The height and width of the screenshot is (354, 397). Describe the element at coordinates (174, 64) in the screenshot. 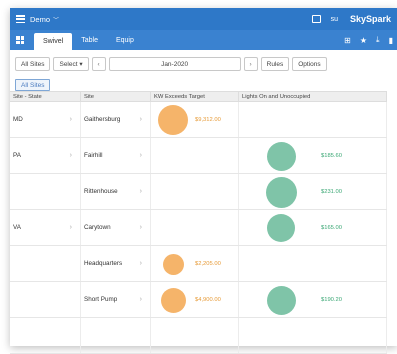

I see `date-picker: Jan-2020` at that location.